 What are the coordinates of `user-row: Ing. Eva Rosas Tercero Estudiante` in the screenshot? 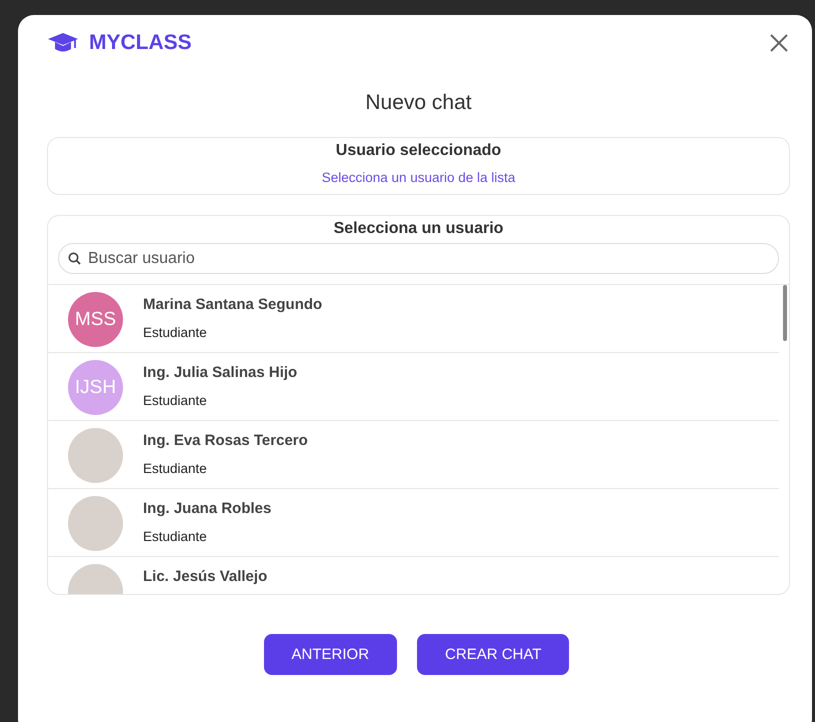 It's located at (413, 455).